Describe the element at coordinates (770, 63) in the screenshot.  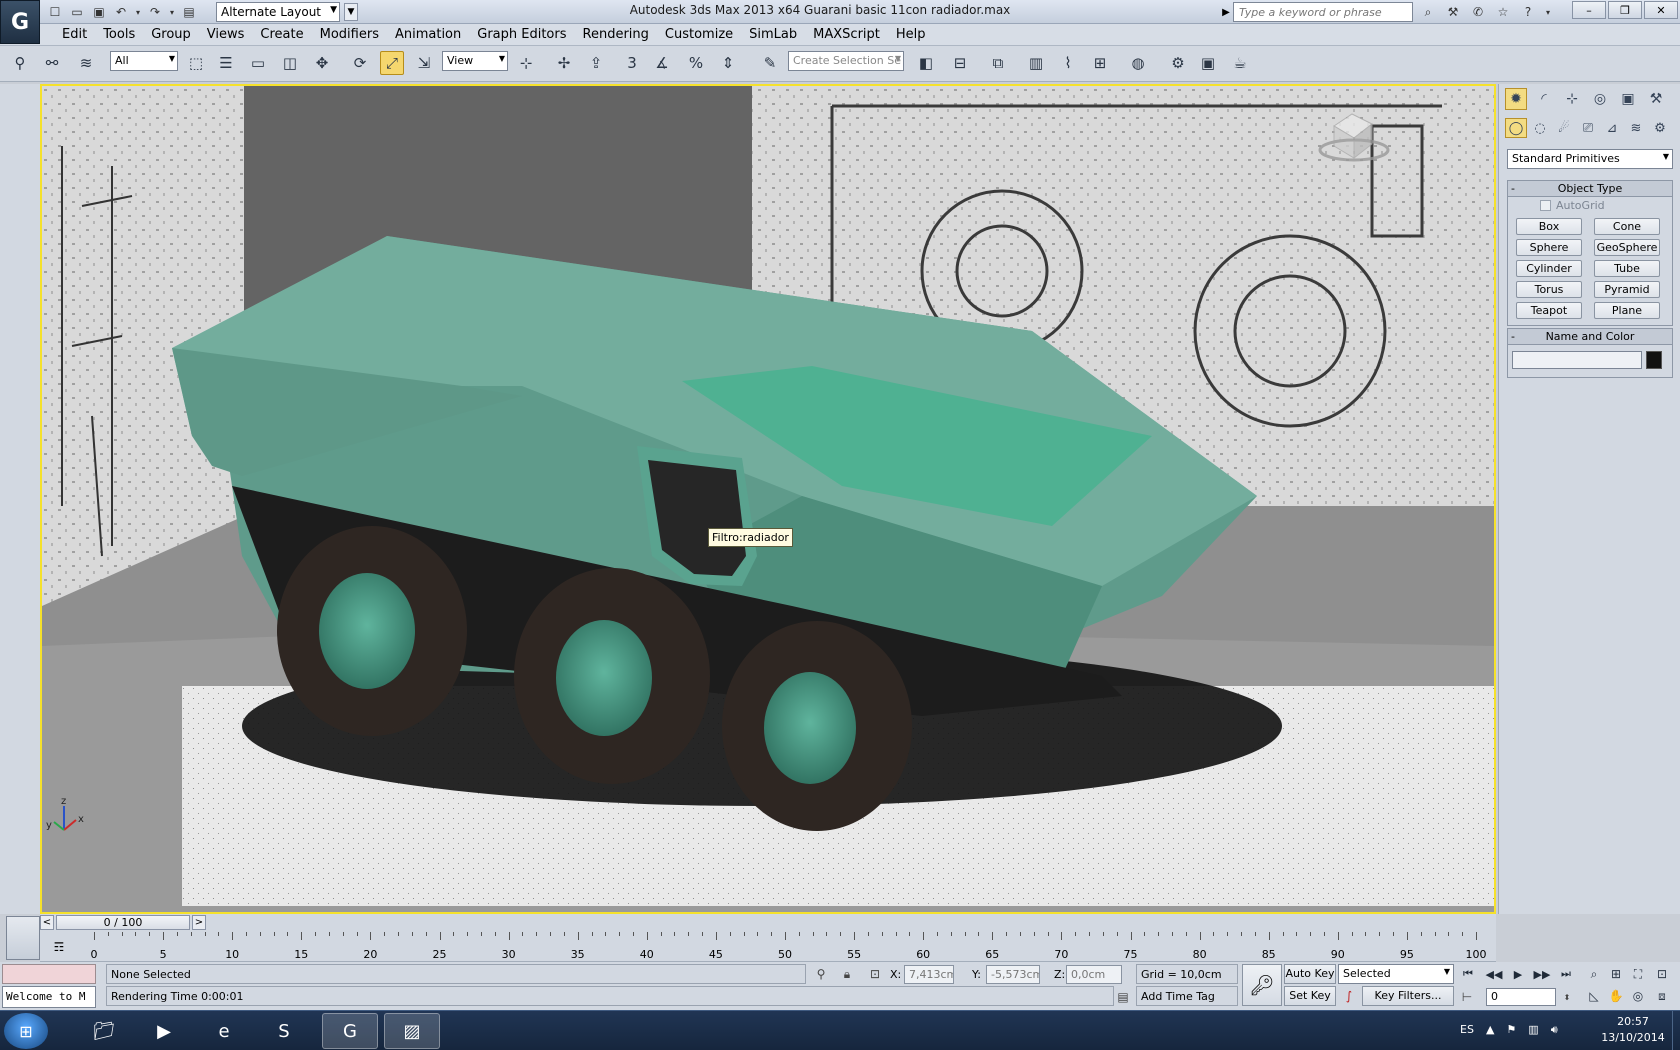
I see `edit-named-selection-icon: ✎` at that location.